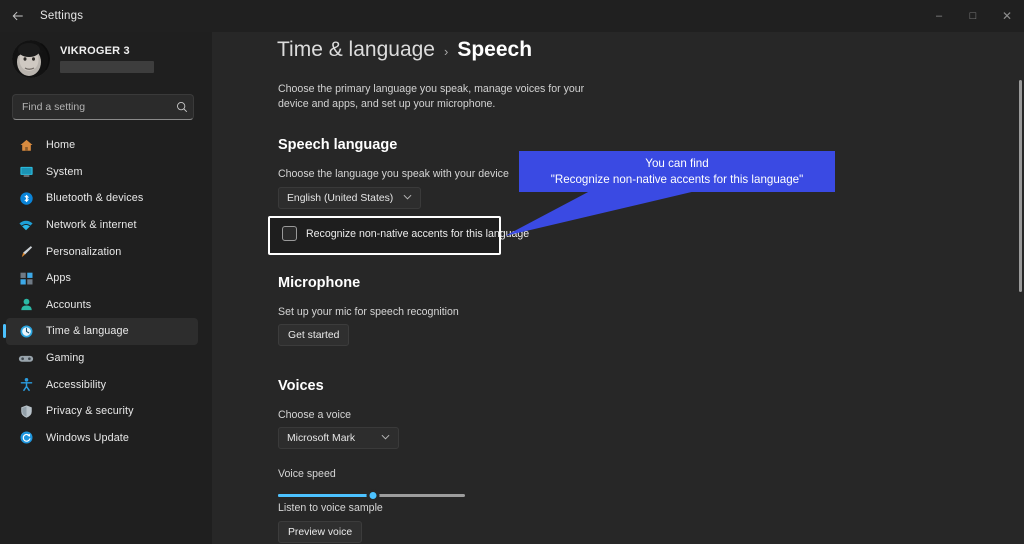 The image size is (1024, 544). What do you see at coordinates (1020, 186) in the screenshot?
I see `vertical-scrollbar` at bounding box center [1020, 186].